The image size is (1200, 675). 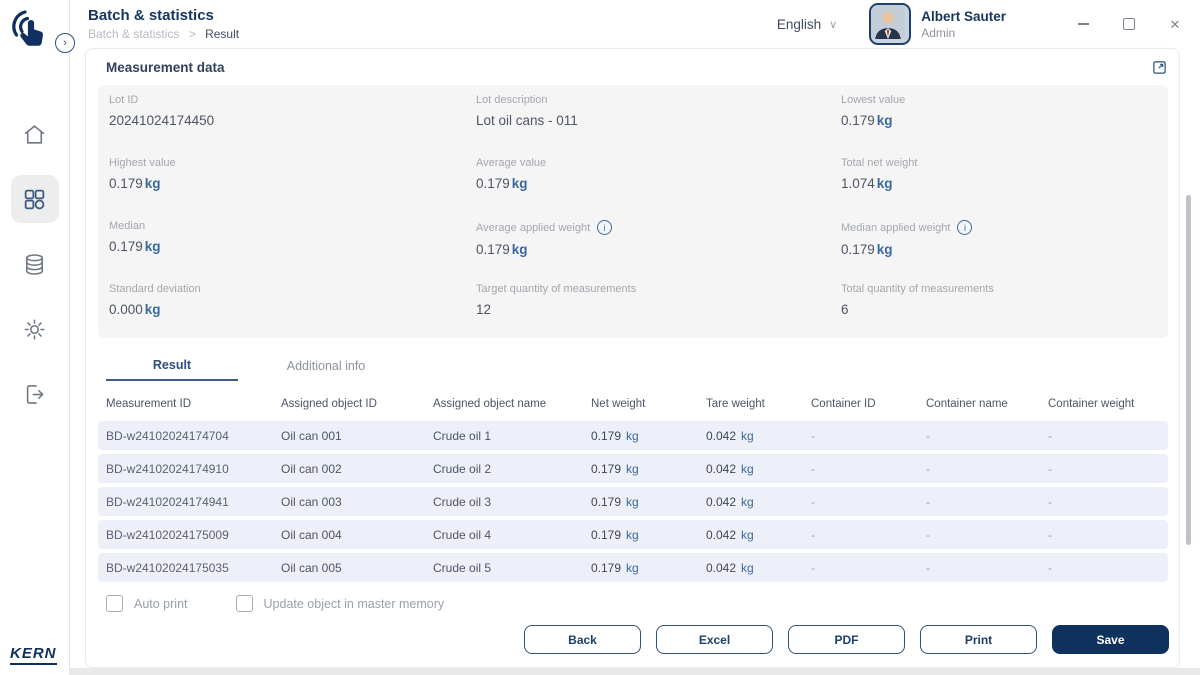 I want to click on minimize-button, so click(x=1083, y=24).